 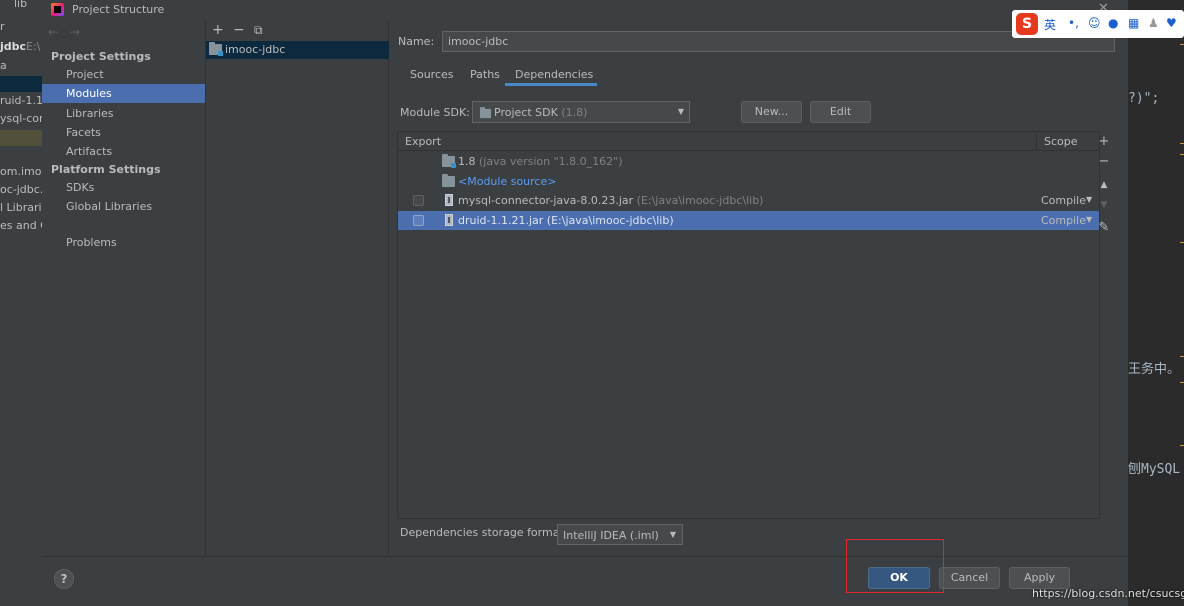 I want to click on module-folder-icon, so click(x=216, y=49).